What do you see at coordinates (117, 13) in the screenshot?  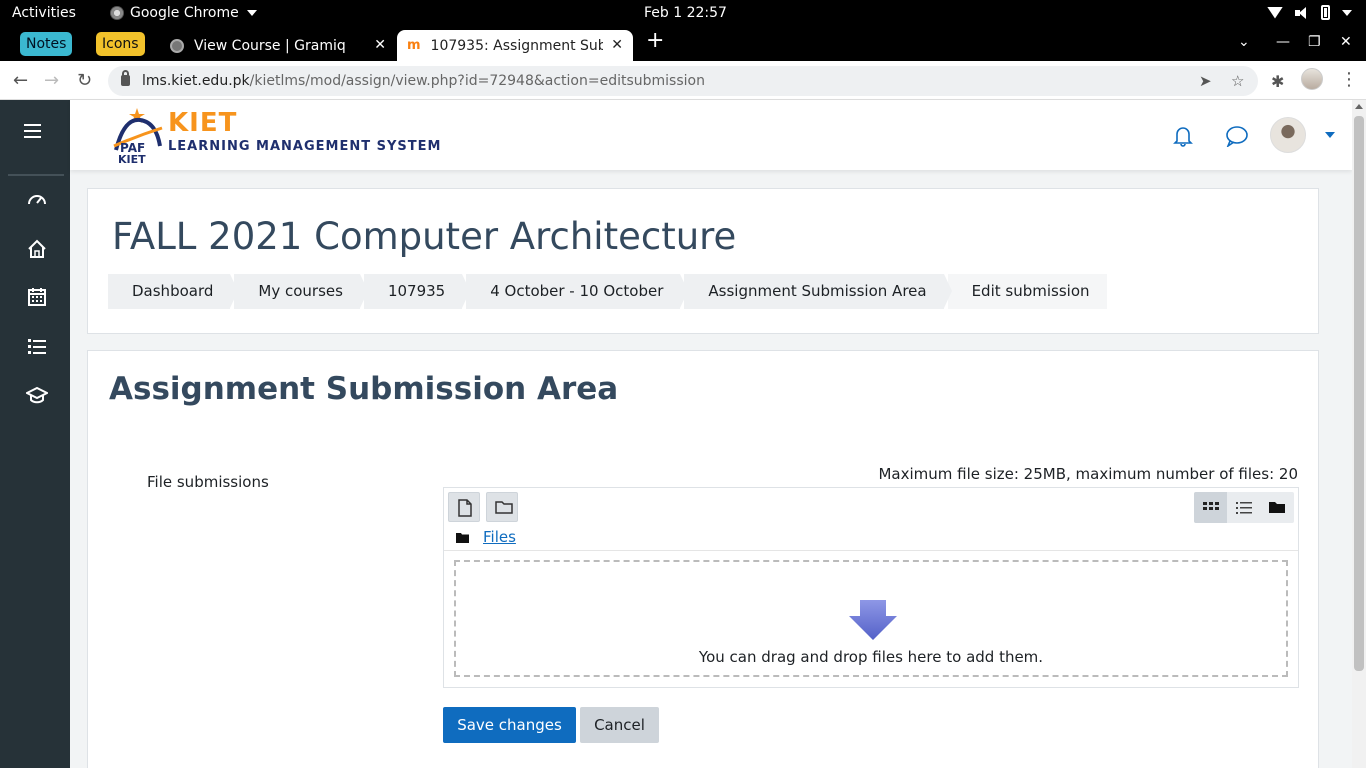 I see `chrome-icon` at bounding box center [117, 13].